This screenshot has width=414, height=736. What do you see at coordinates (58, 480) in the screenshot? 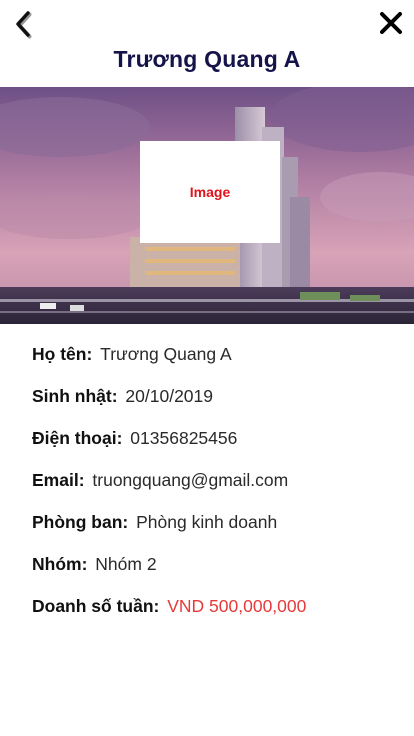
I see `email-label: Email:` at bounding box center [58, 480].